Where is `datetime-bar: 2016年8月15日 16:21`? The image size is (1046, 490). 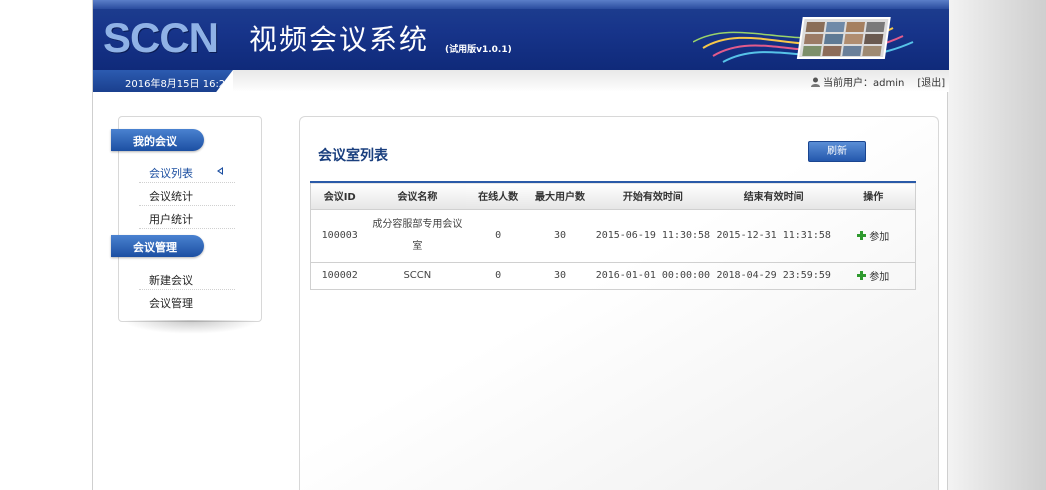
datetime-bar: 2016年8月15日 16:21 is located at coordinates (163, 81).